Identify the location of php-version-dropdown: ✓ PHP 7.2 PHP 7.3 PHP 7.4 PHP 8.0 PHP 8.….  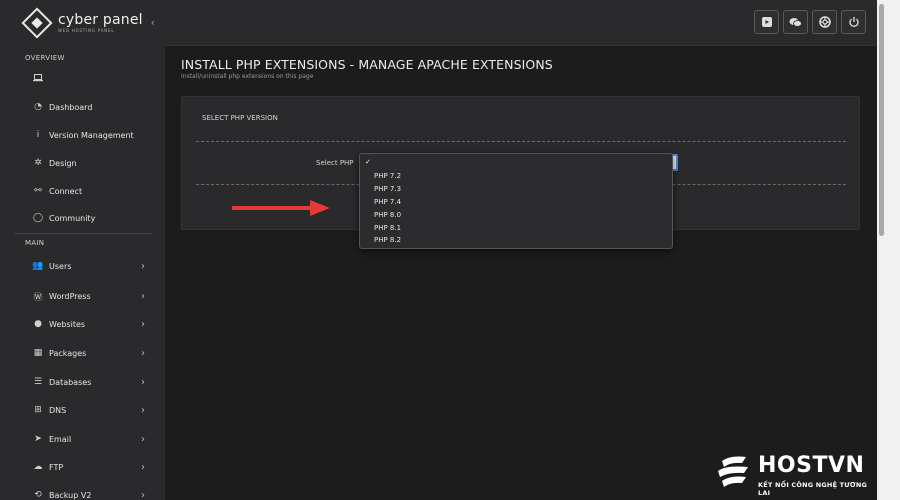
(516, 201).